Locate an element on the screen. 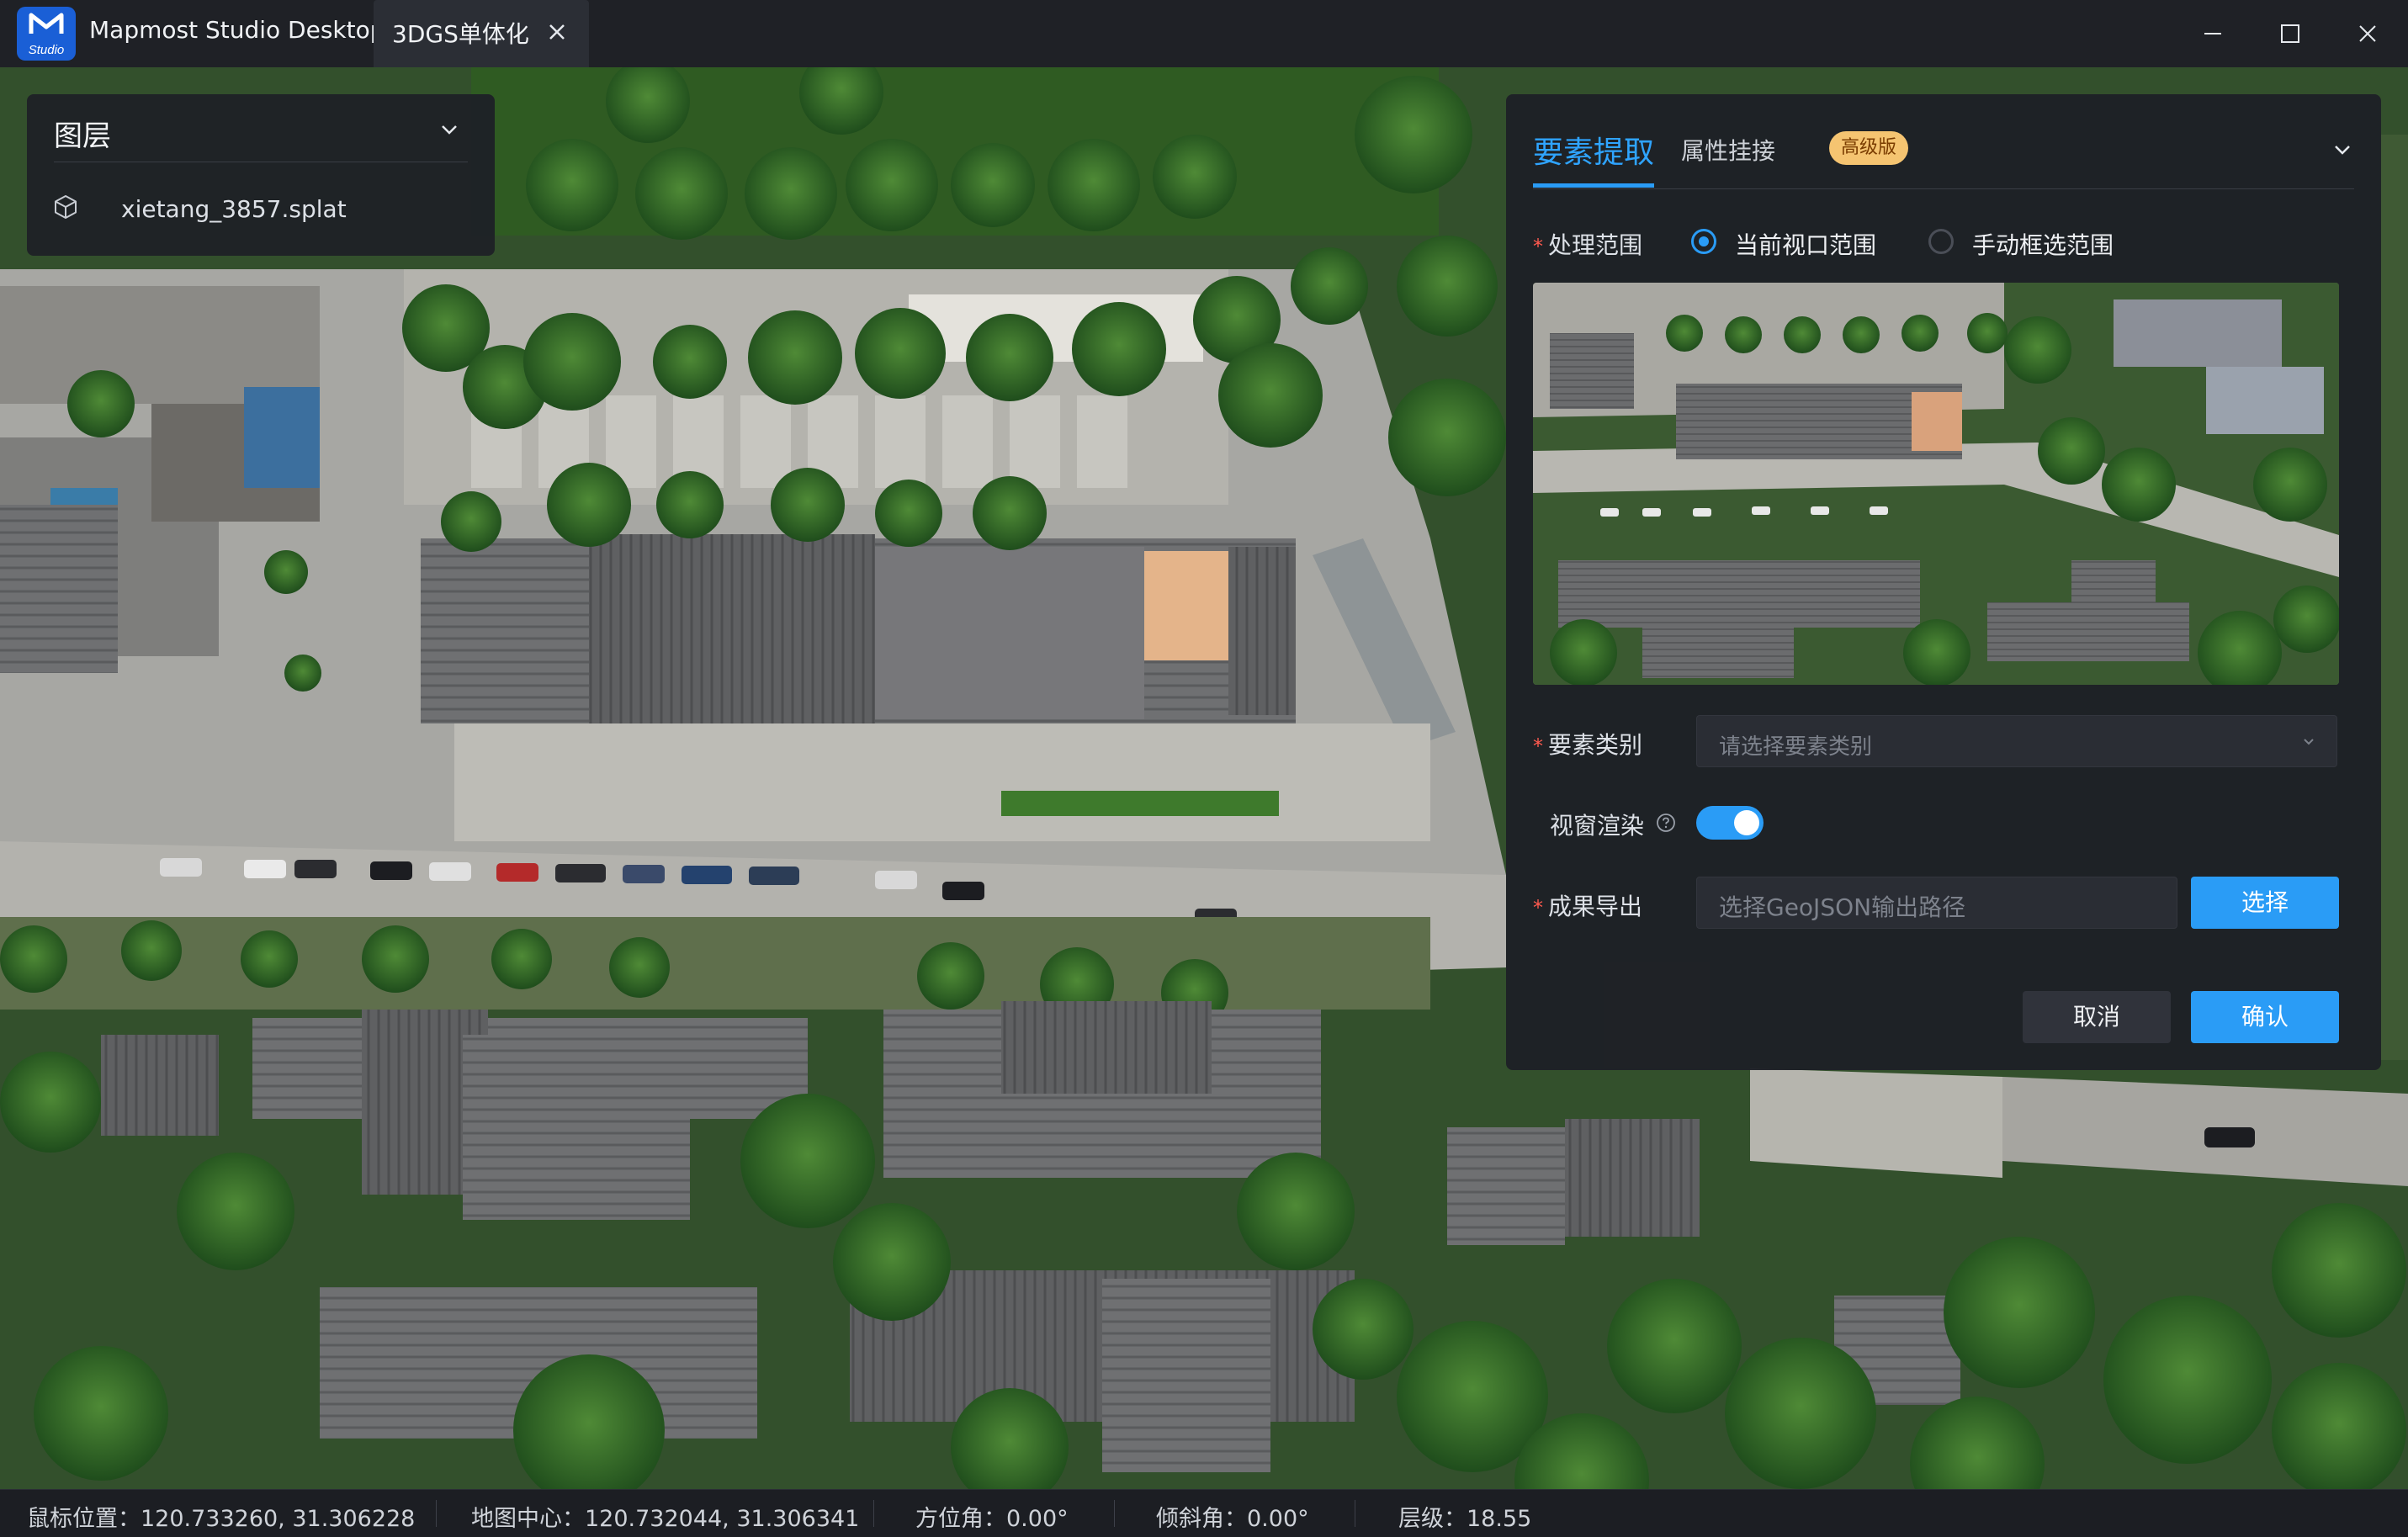  render-toggle is located at coordinates (1730, 823).